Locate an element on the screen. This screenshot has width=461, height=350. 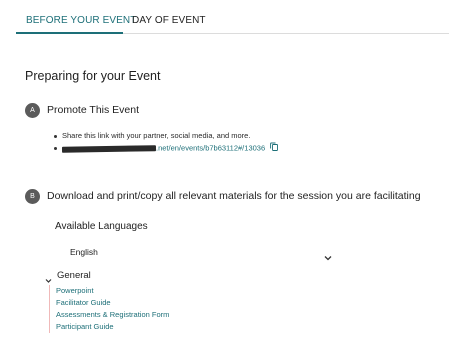
copy-icon is located at coordinates (274, 148).